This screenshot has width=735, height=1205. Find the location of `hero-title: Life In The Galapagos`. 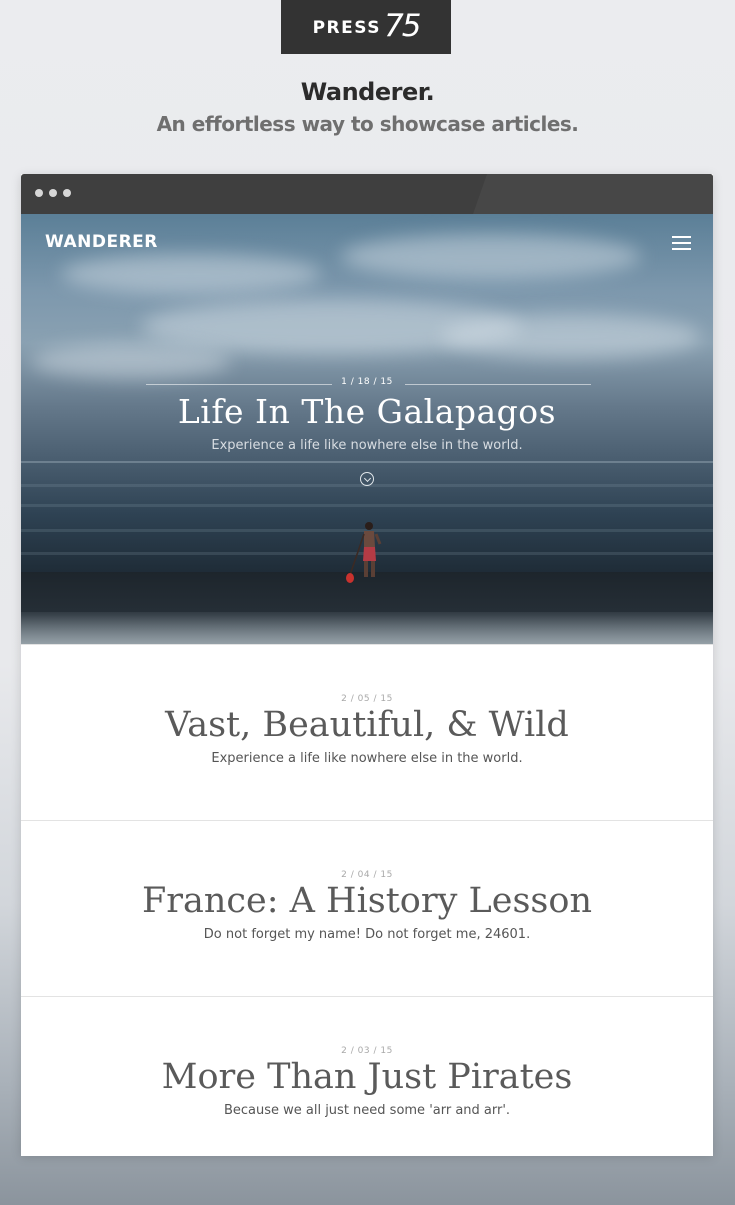

hero-title: Life In The Galapagos is located at coordinates (367, 411).